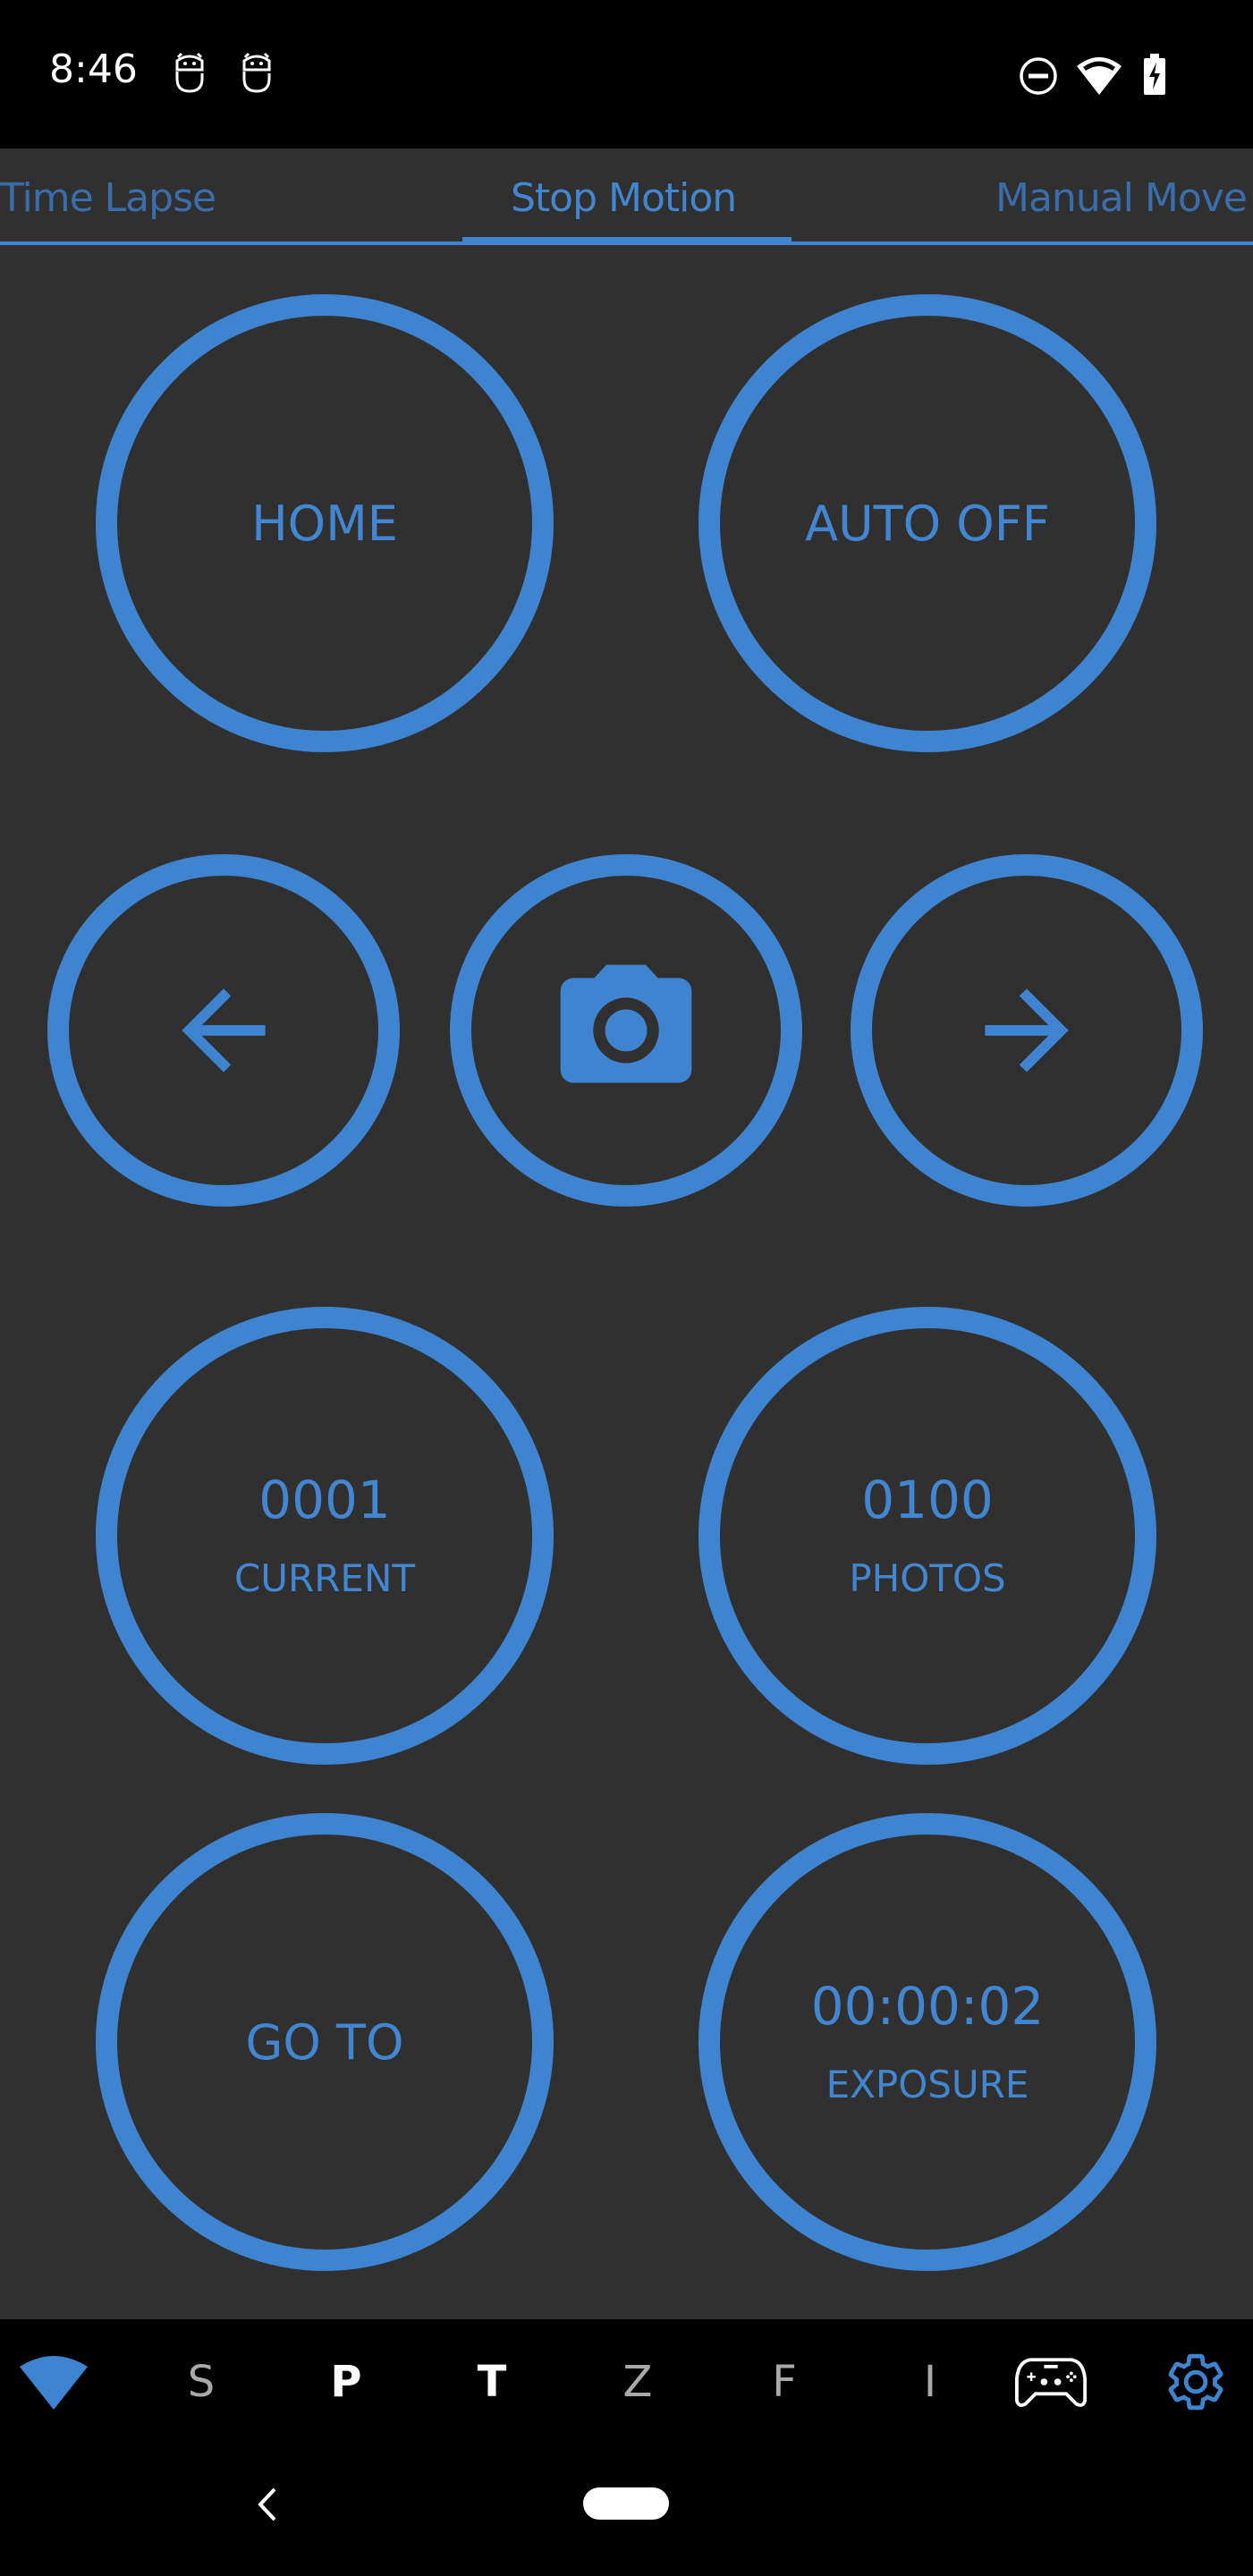 This screenshot has height=2576, width=1253. I want to click on tab-time-lapse: Time Lapse, so click(108, 198).